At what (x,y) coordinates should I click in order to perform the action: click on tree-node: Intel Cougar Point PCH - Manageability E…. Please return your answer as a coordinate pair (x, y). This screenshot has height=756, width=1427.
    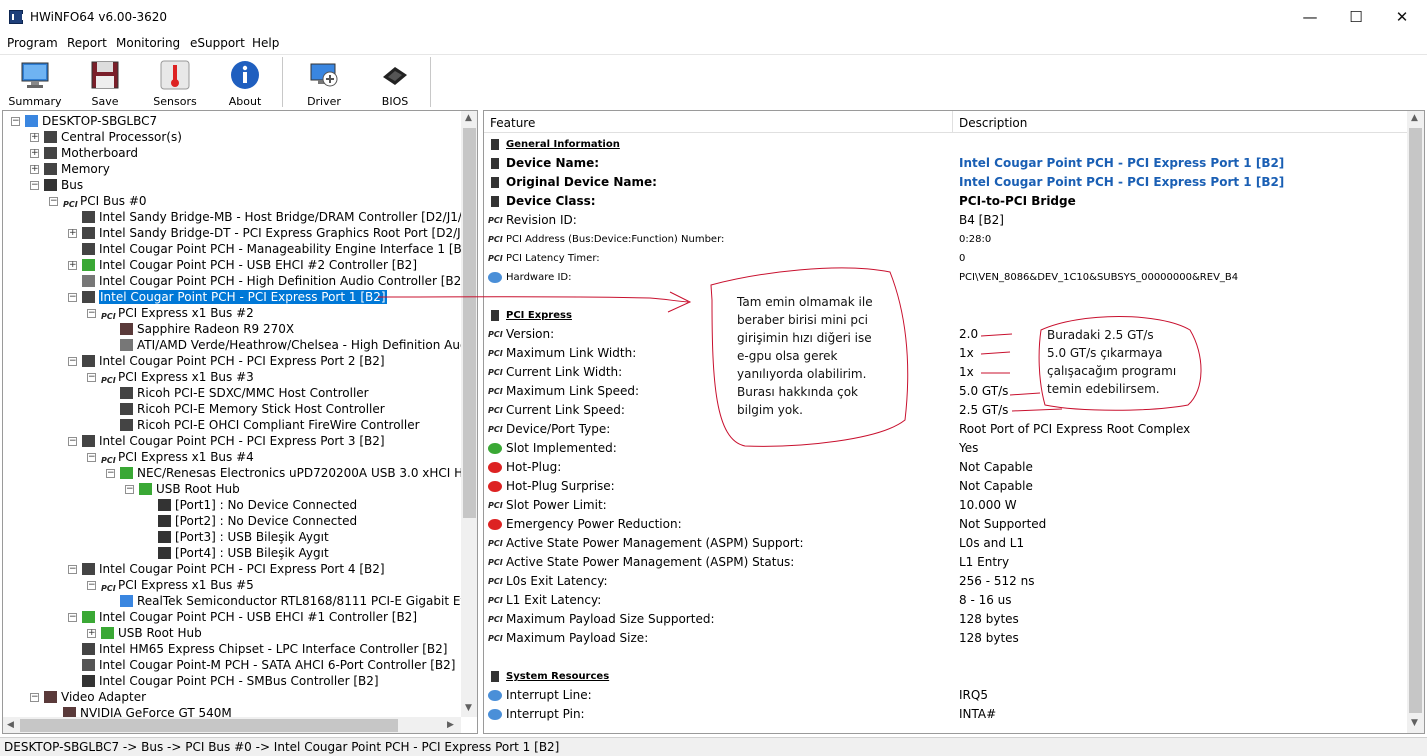
    Looking at the image, I should click on (271, 249).